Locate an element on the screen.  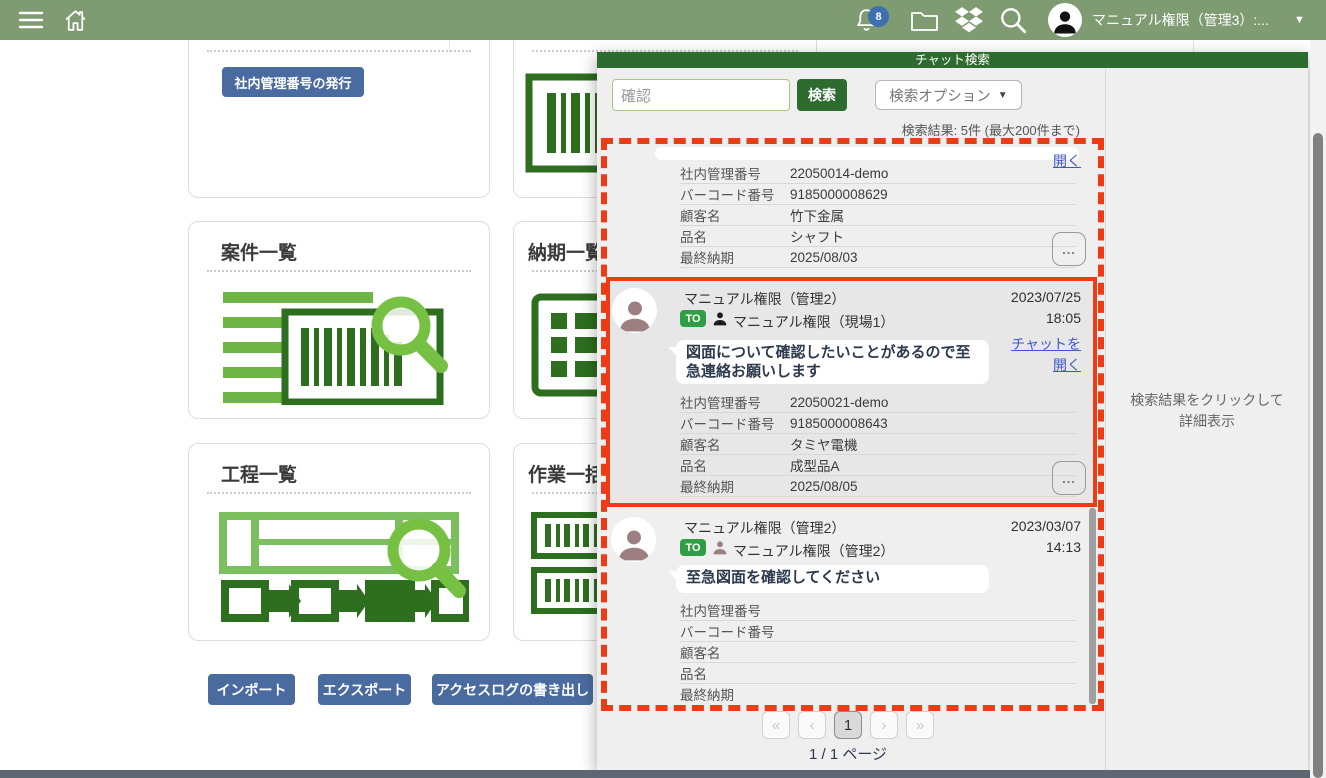
field-value: 22050014-demo is located at coordinates (839, 173).